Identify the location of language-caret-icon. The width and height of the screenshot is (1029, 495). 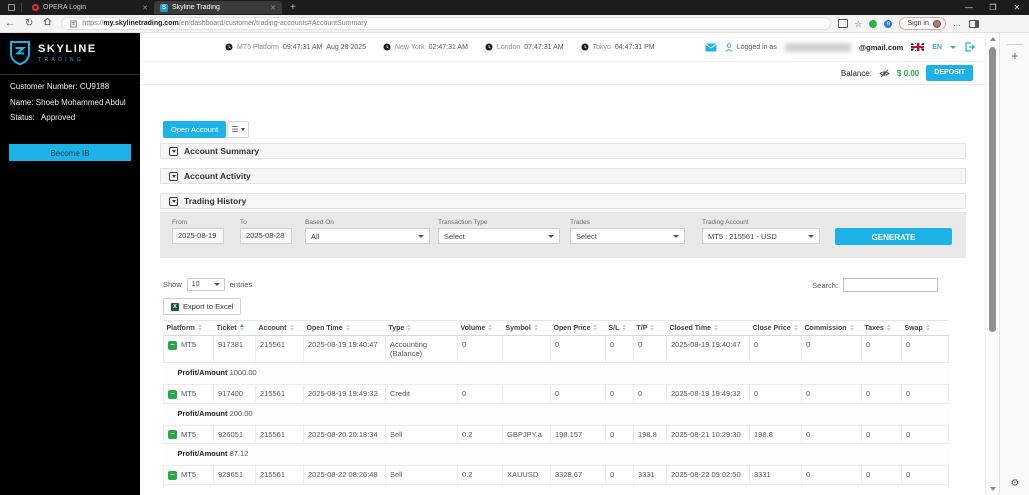
(953, 47).